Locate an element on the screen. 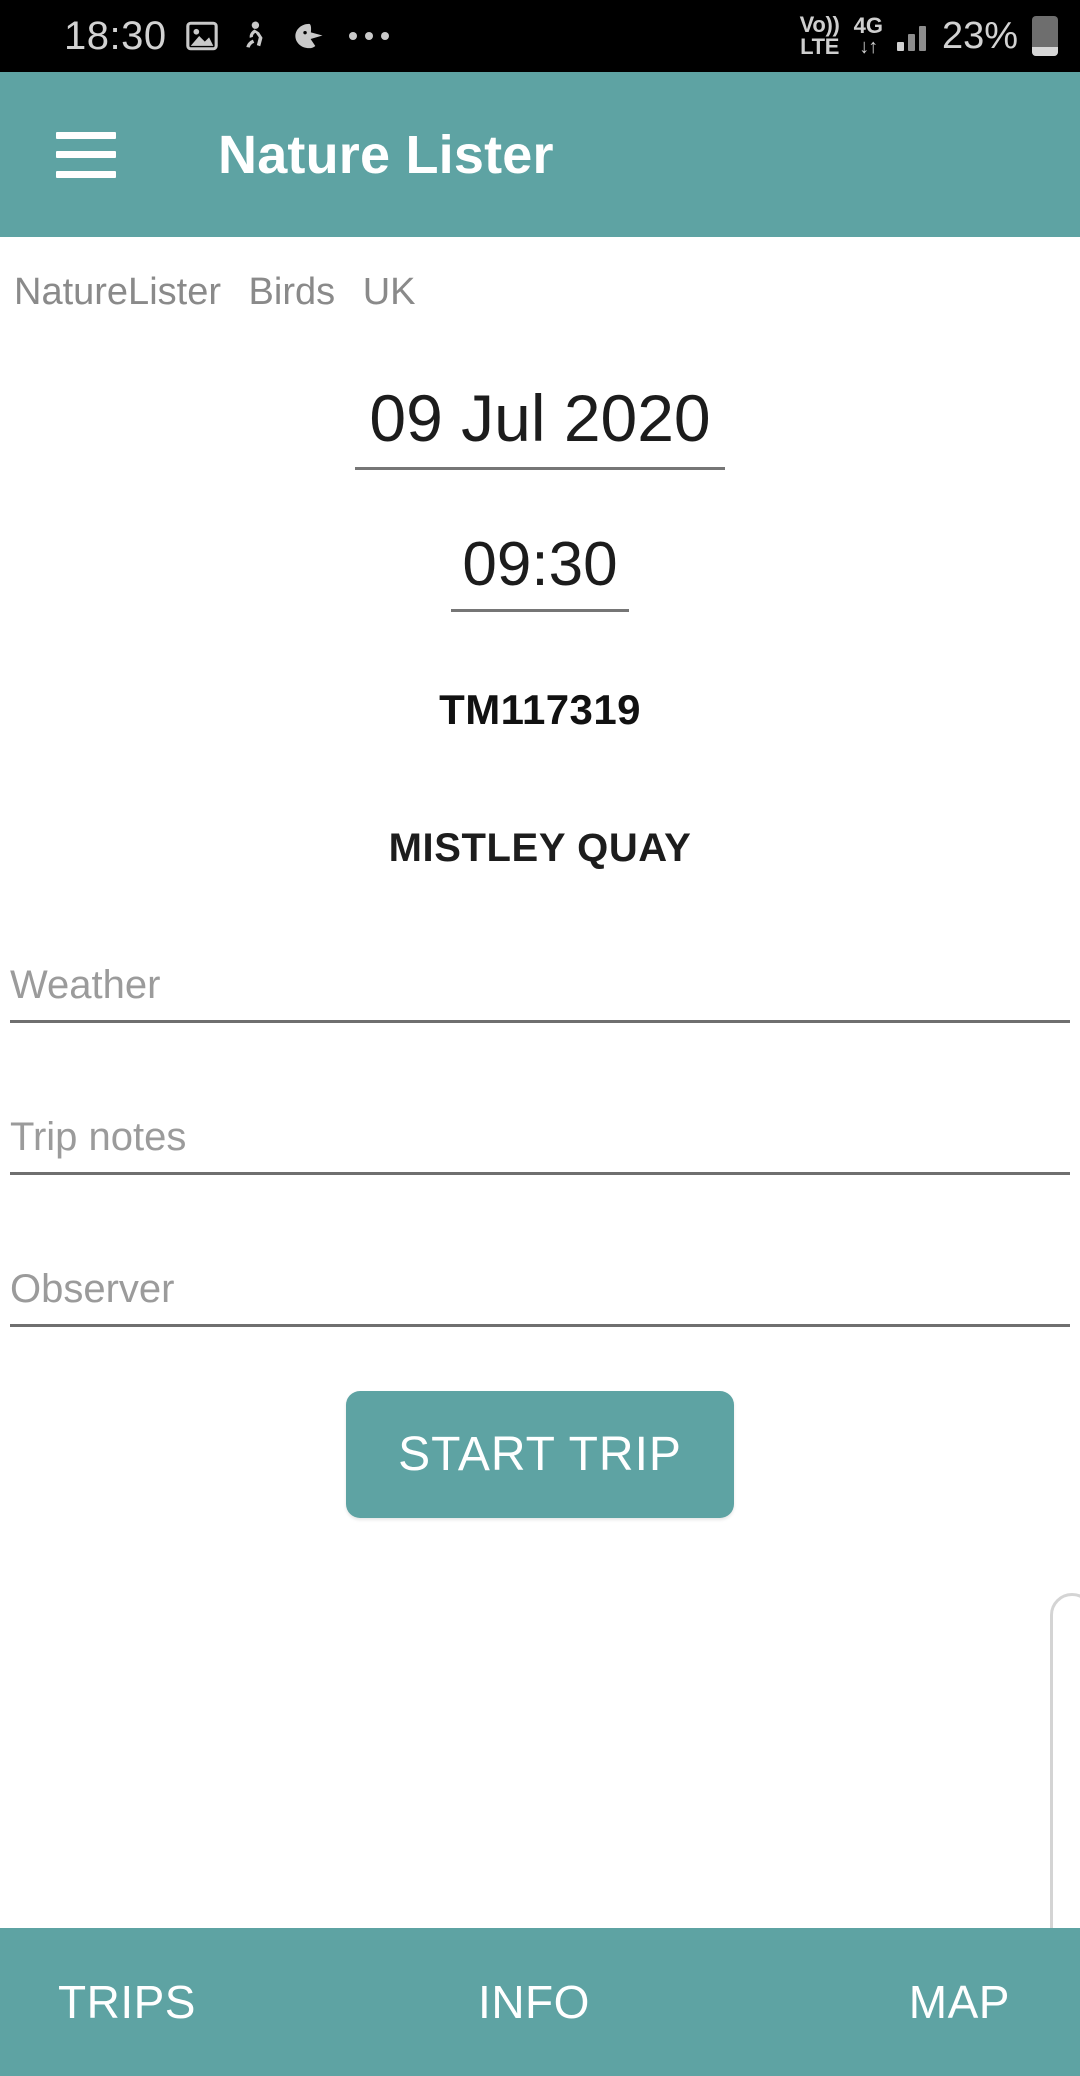 This screenshot has width=1080, height=2076. page-title: Nature Lister is located at coordinates (386, 154).